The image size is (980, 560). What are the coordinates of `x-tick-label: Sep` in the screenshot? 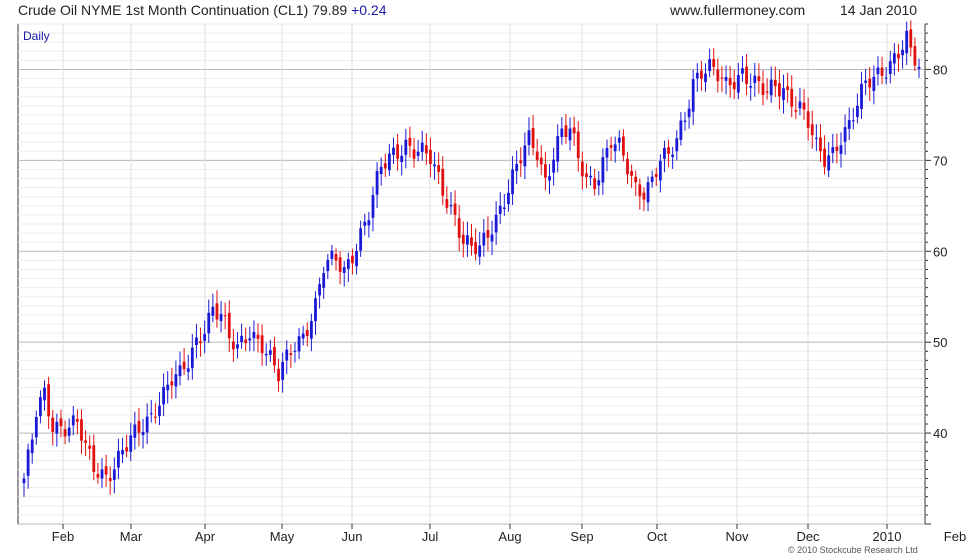 It's located at (581, 536).